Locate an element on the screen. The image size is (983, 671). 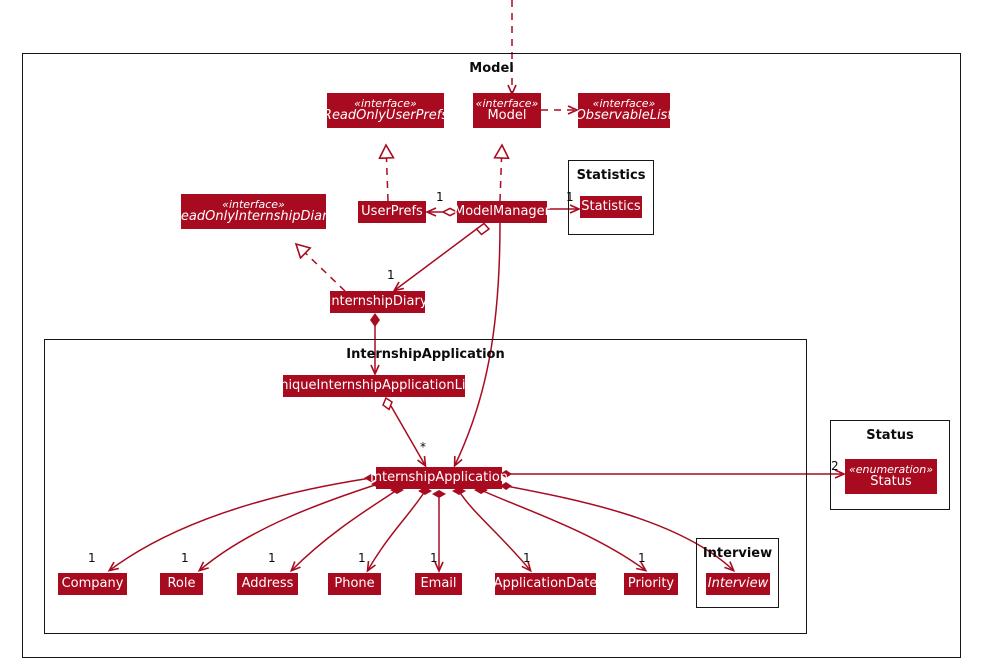
class-box-company: Company is located at coordinates (92, 584).